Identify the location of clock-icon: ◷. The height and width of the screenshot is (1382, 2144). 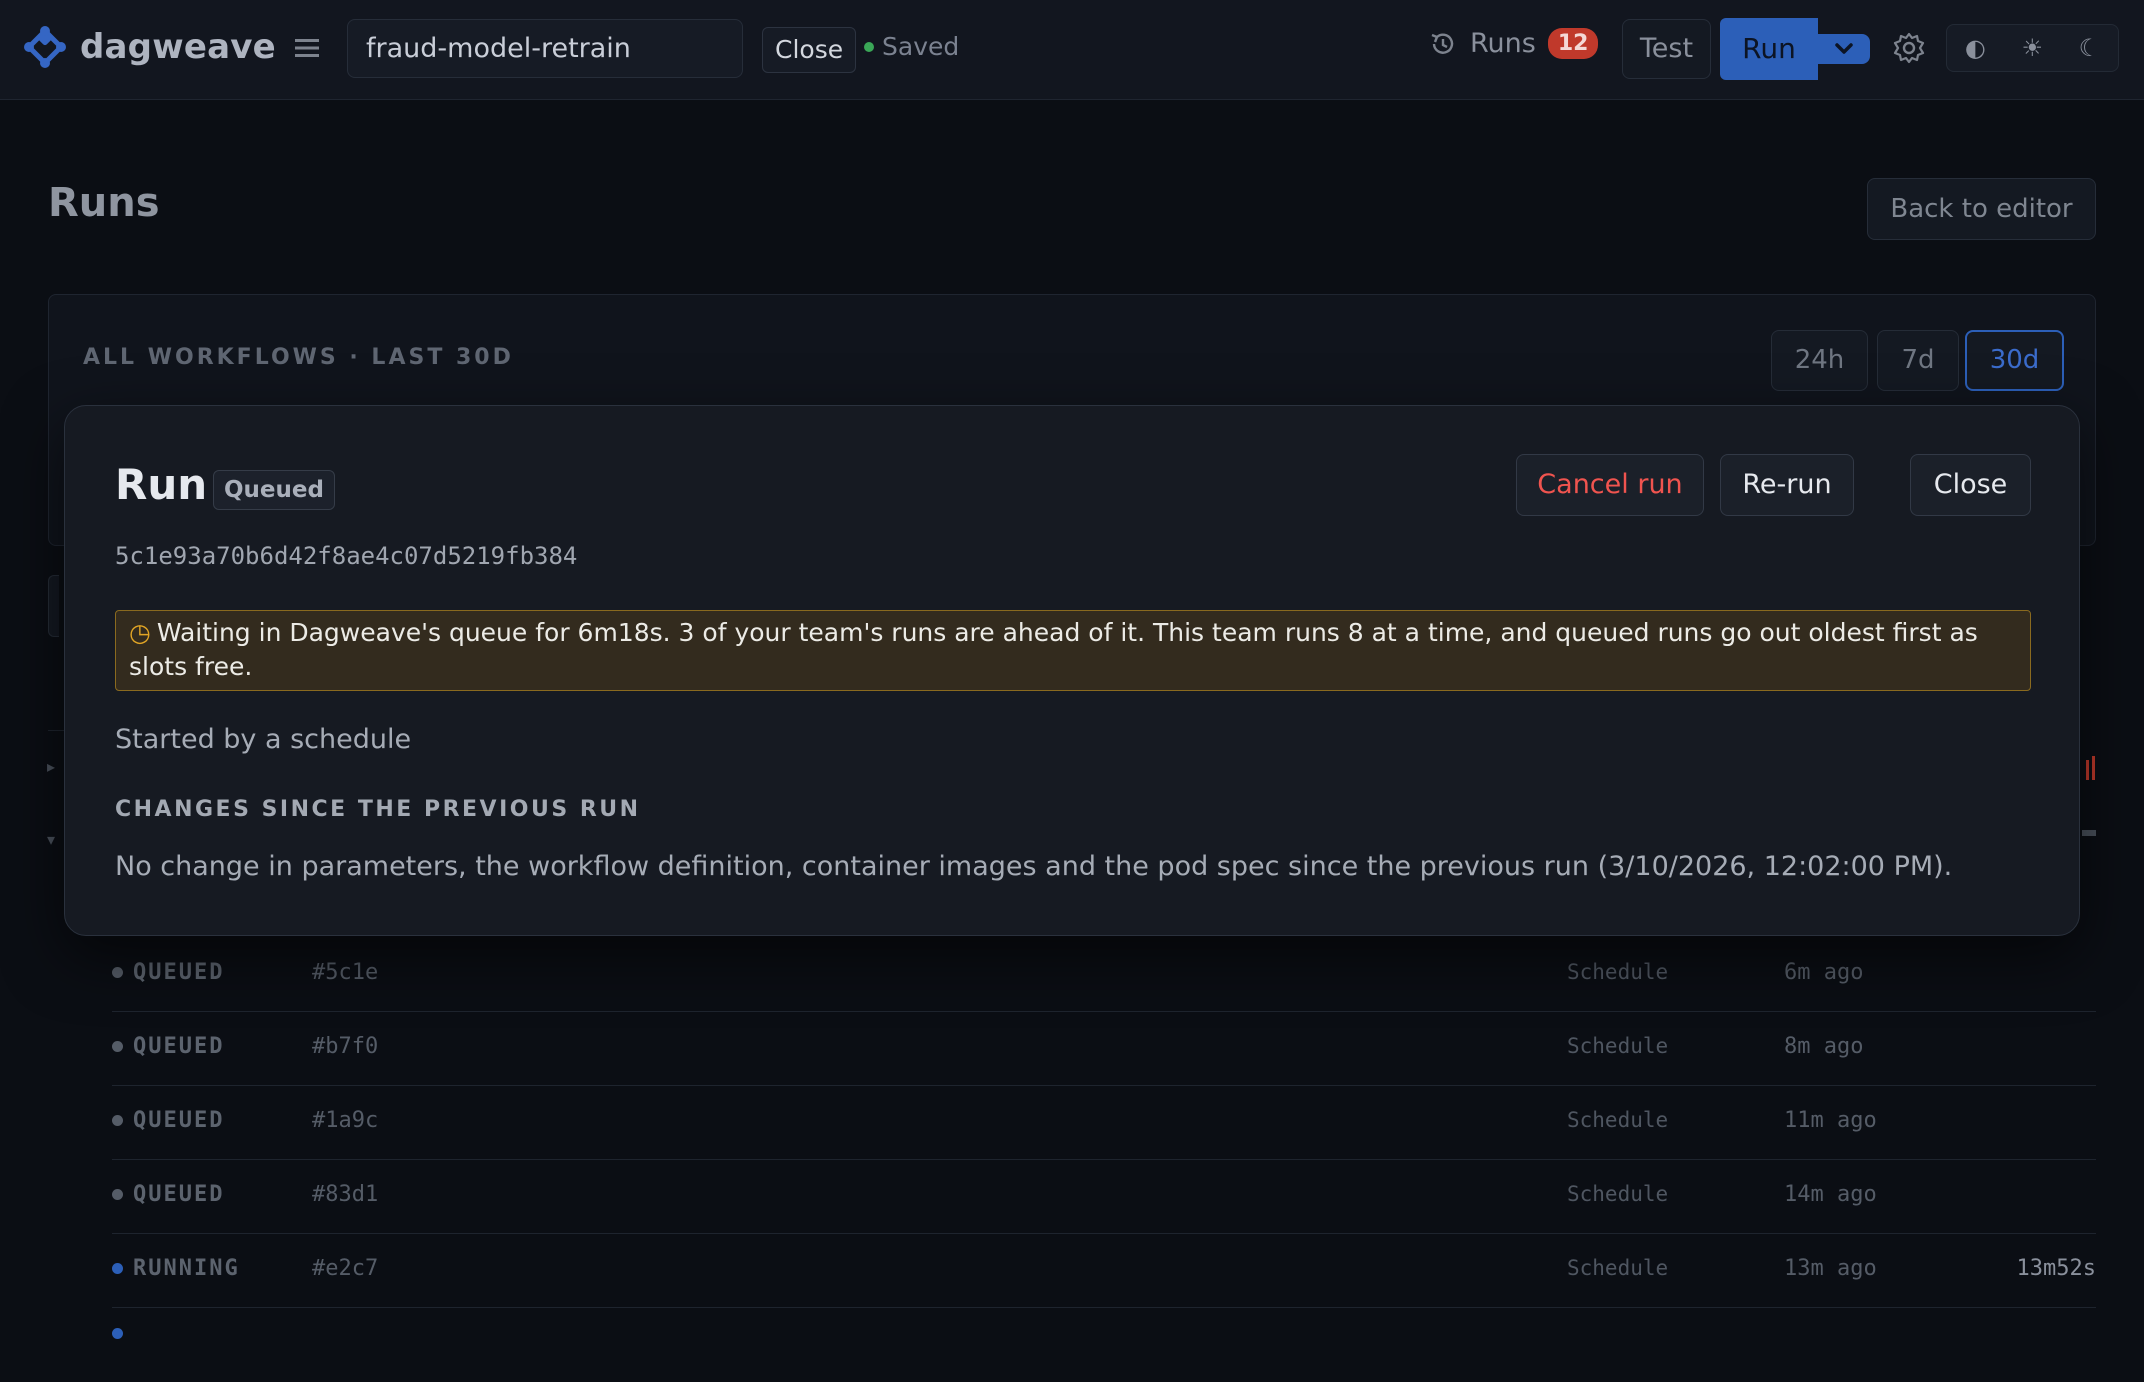
(140, 632).